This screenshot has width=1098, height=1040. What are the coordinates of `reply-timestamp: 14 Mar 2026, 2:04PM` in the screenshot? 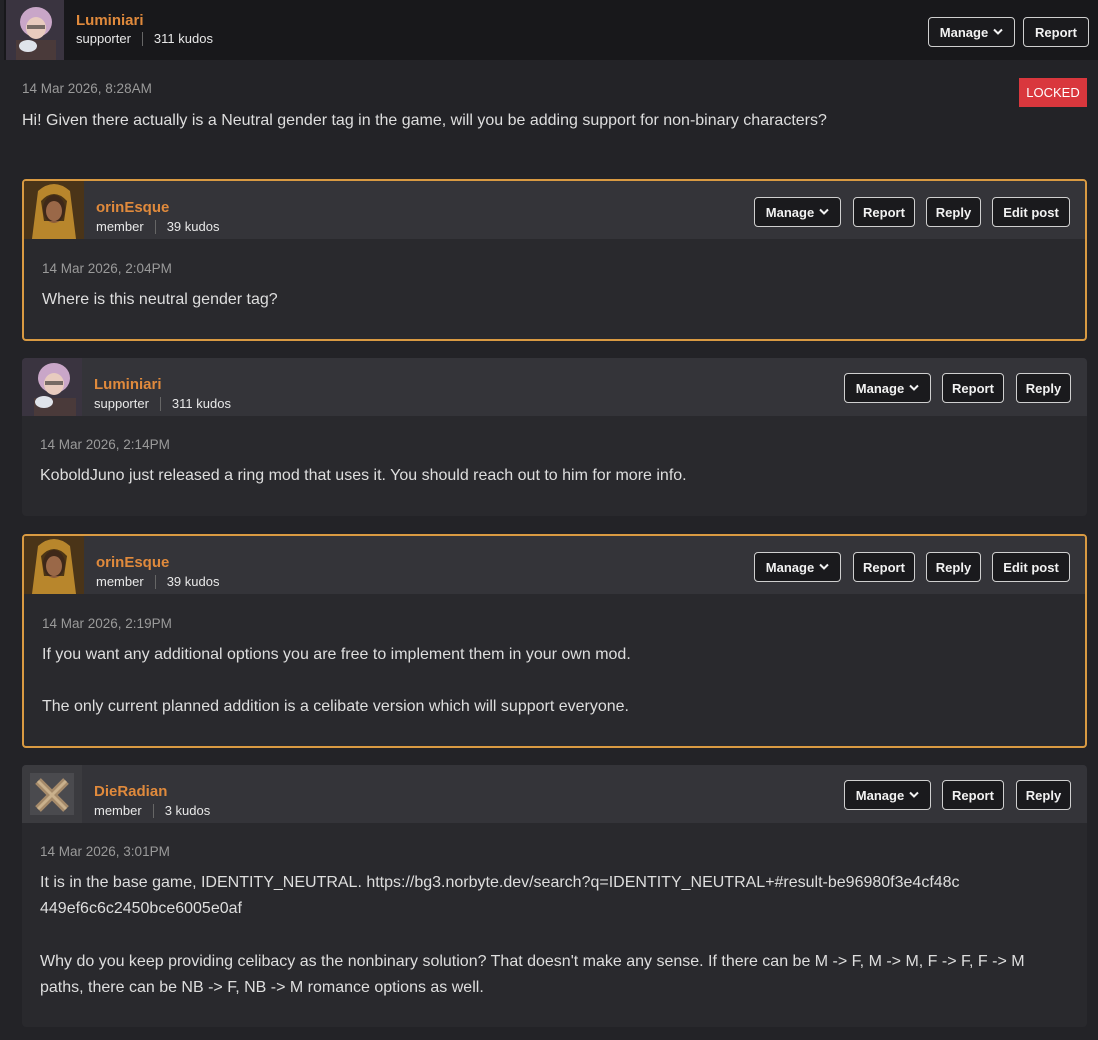 It's located at (107, 268).